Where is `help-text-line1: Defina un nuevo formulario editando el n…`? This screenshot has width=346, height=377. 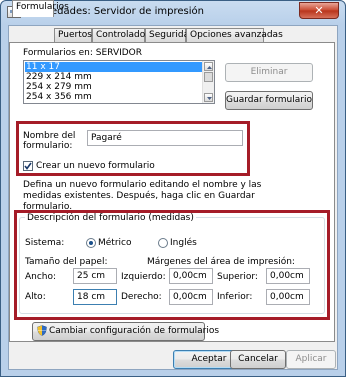 help-text-line1: Defina un nuevo formulario editando el n… is located at coordinates (142, 185).